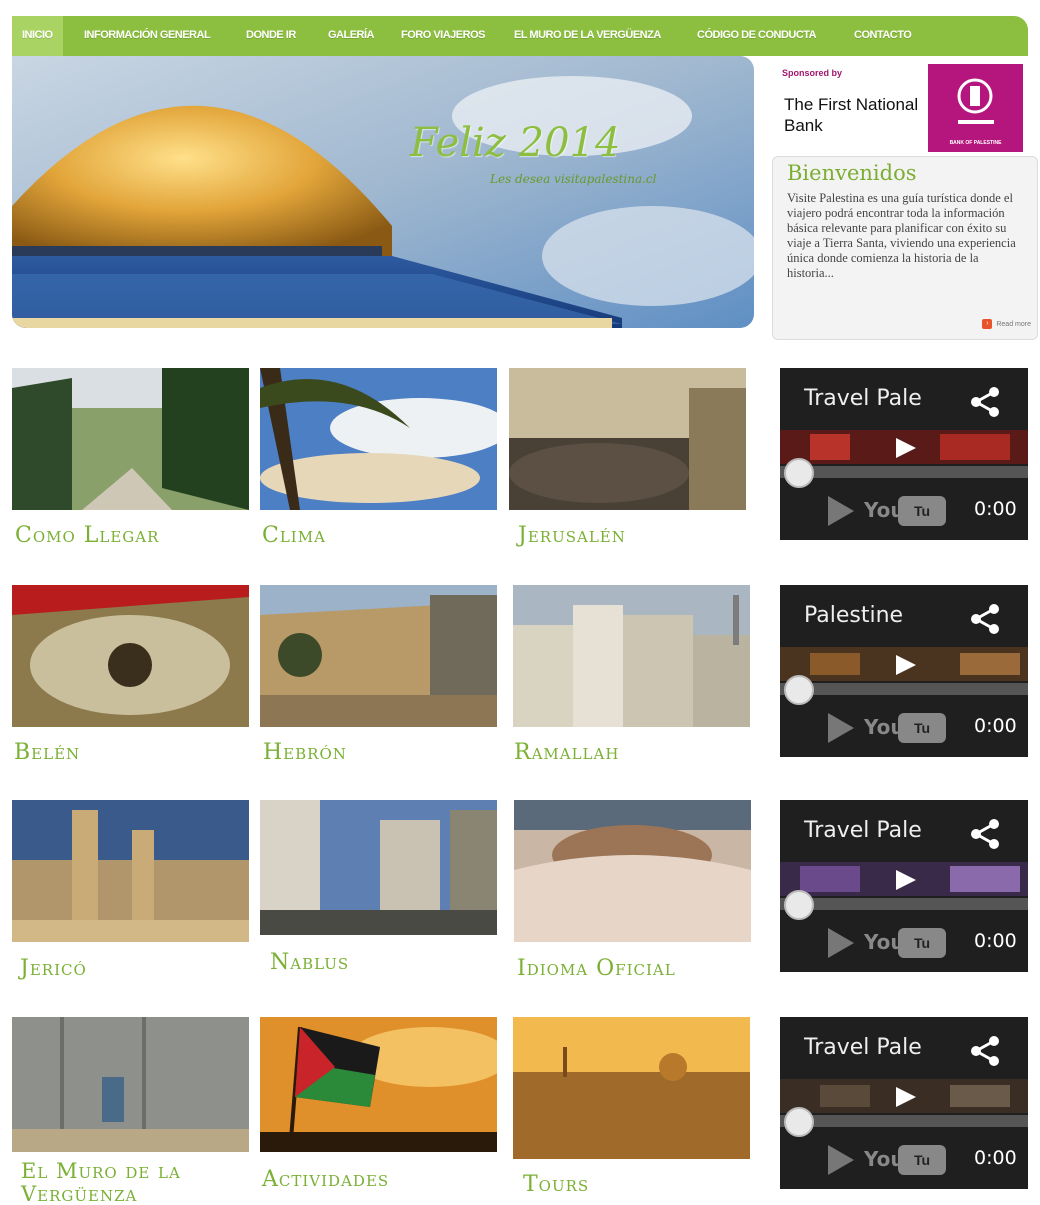  What do you see at coordinates (325, 1180) in the screenshot?
I see `tile-label-actividades: Actividades` at bounding box center [325, 1180].